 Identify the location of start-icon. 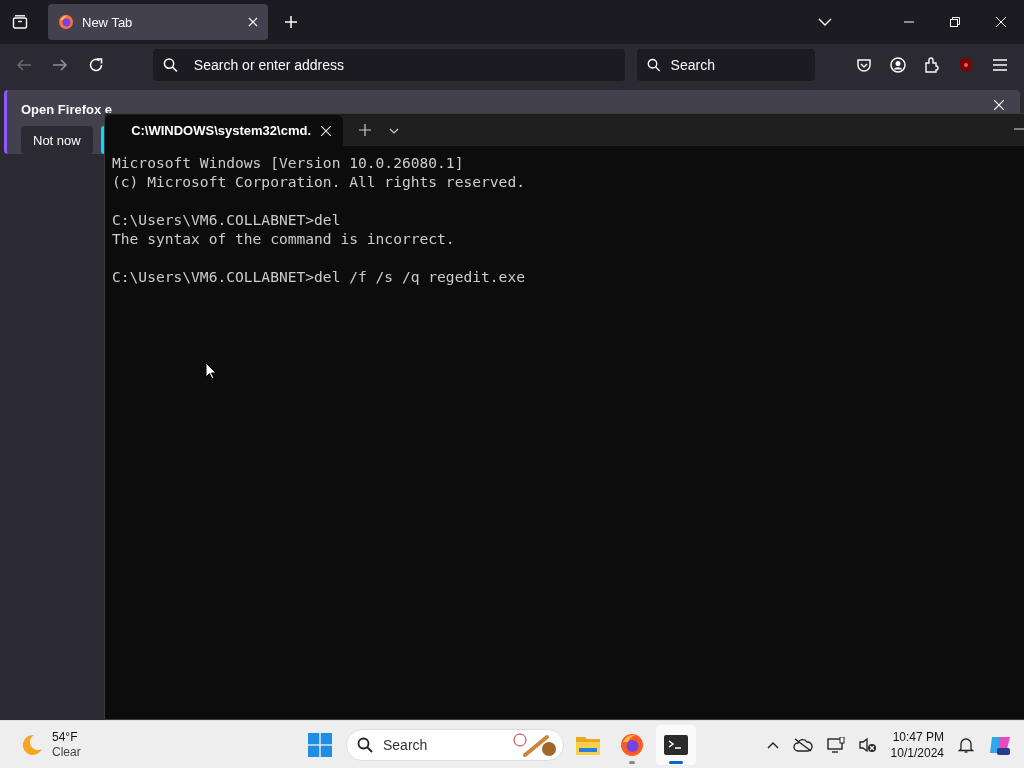
(320, 744).